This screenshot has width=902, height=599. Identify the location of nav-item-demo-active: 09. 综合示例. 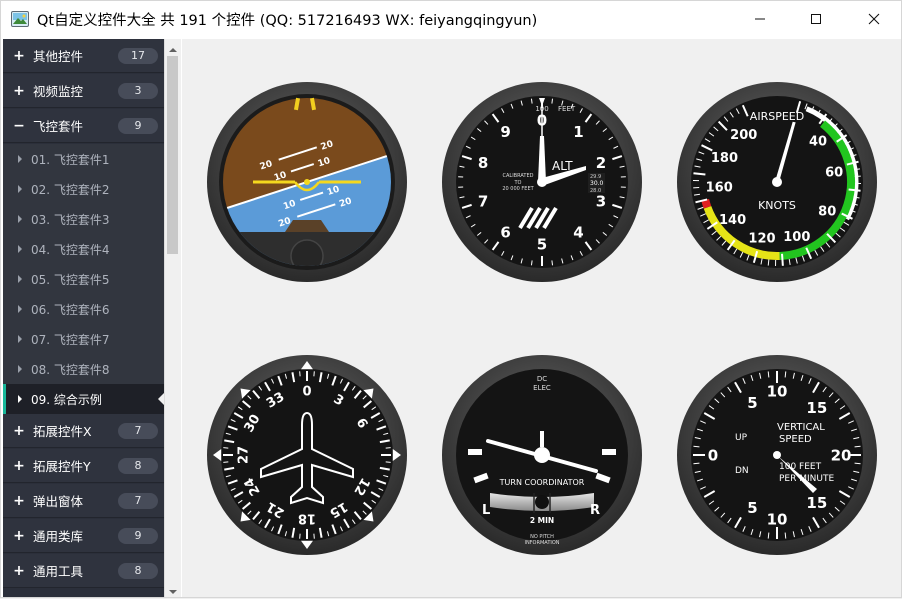
(83, 399).